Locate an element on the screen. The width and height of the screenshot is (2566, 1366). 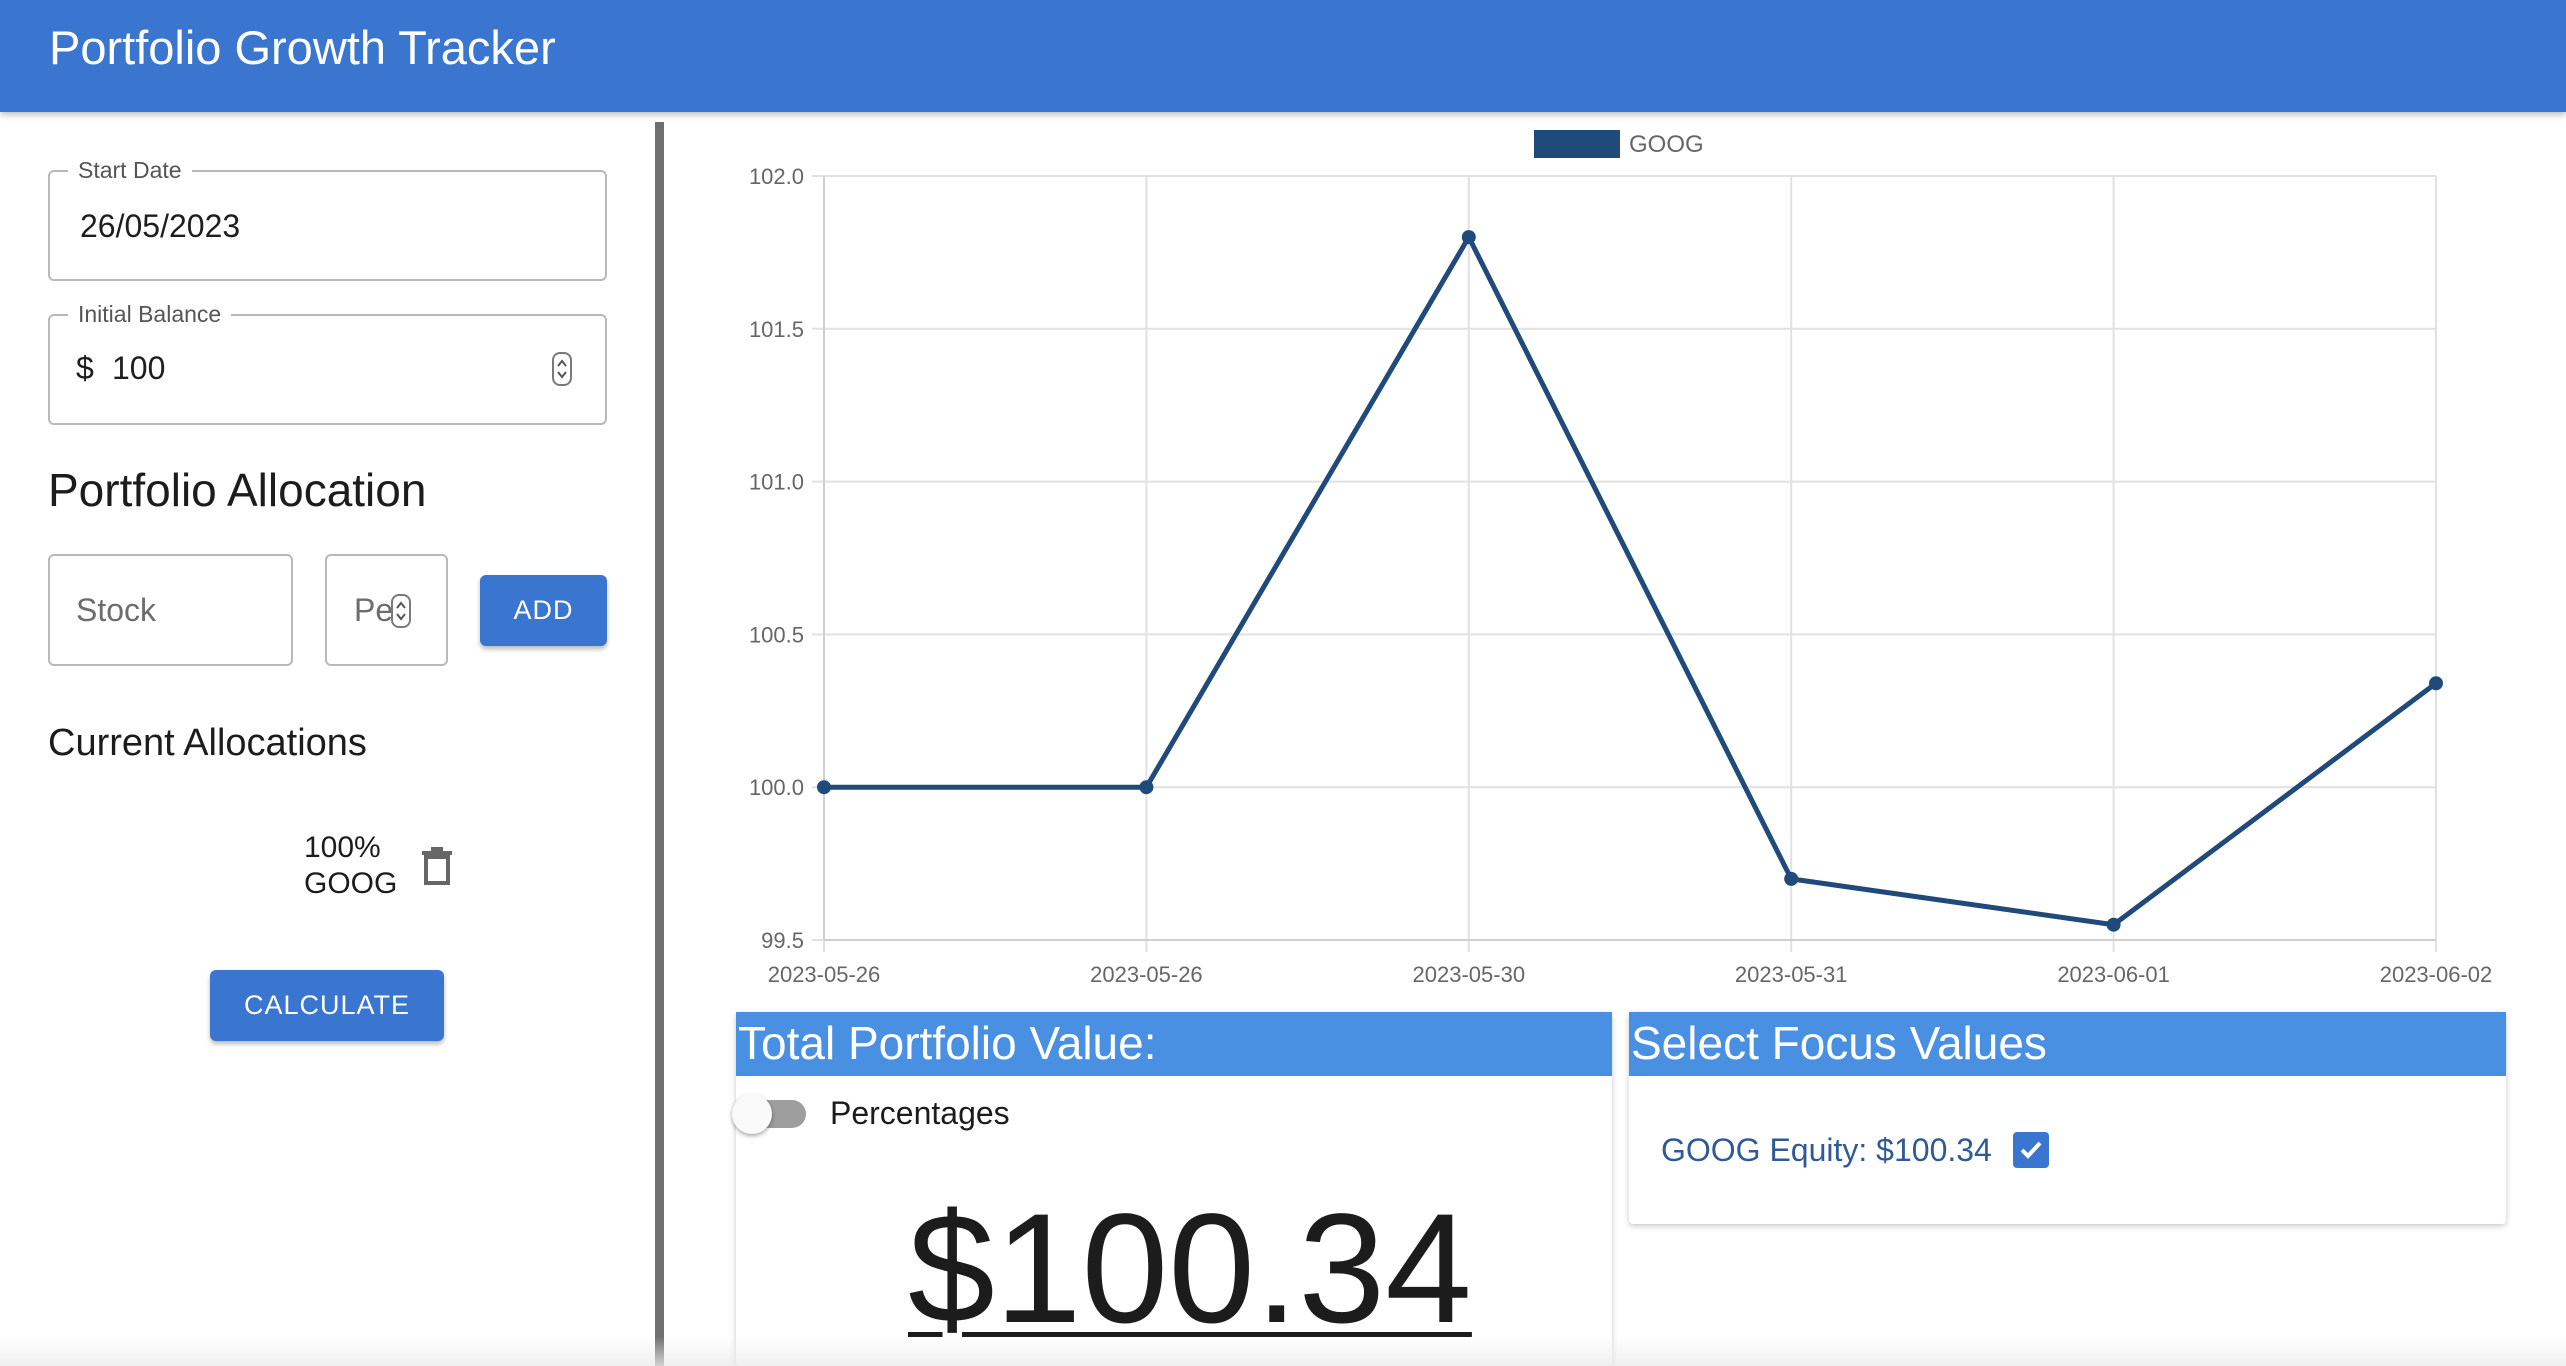
x-tick-label: 2023-06-02 is located at coordinates (2436, 974).